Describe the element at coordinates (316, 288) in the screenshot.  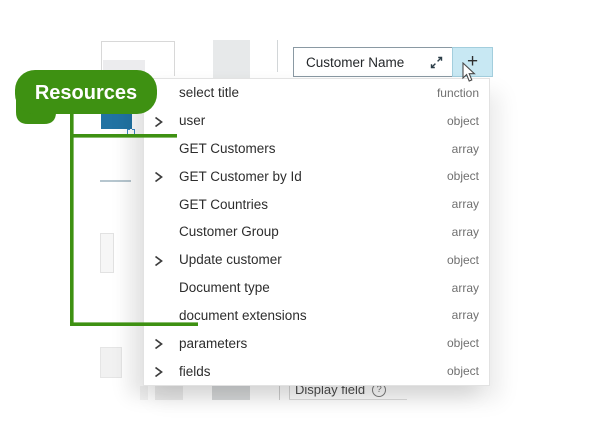
I see `dropdown-item-document-type: Document type array` at that location.